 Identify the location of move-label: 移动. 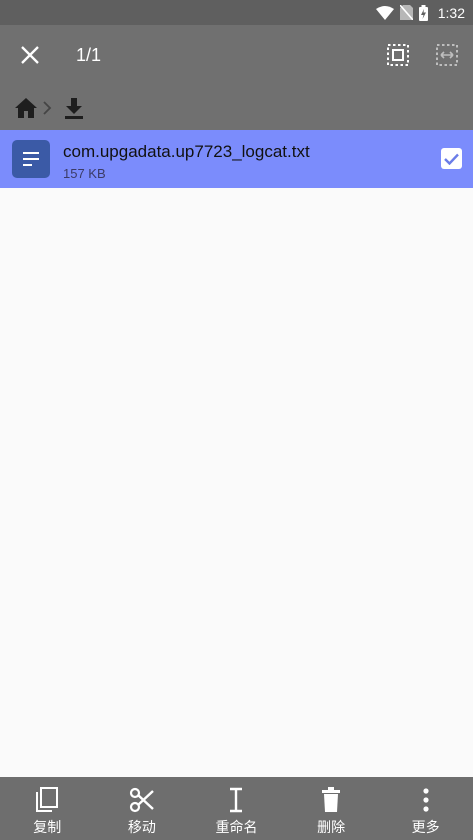
(141, 828).